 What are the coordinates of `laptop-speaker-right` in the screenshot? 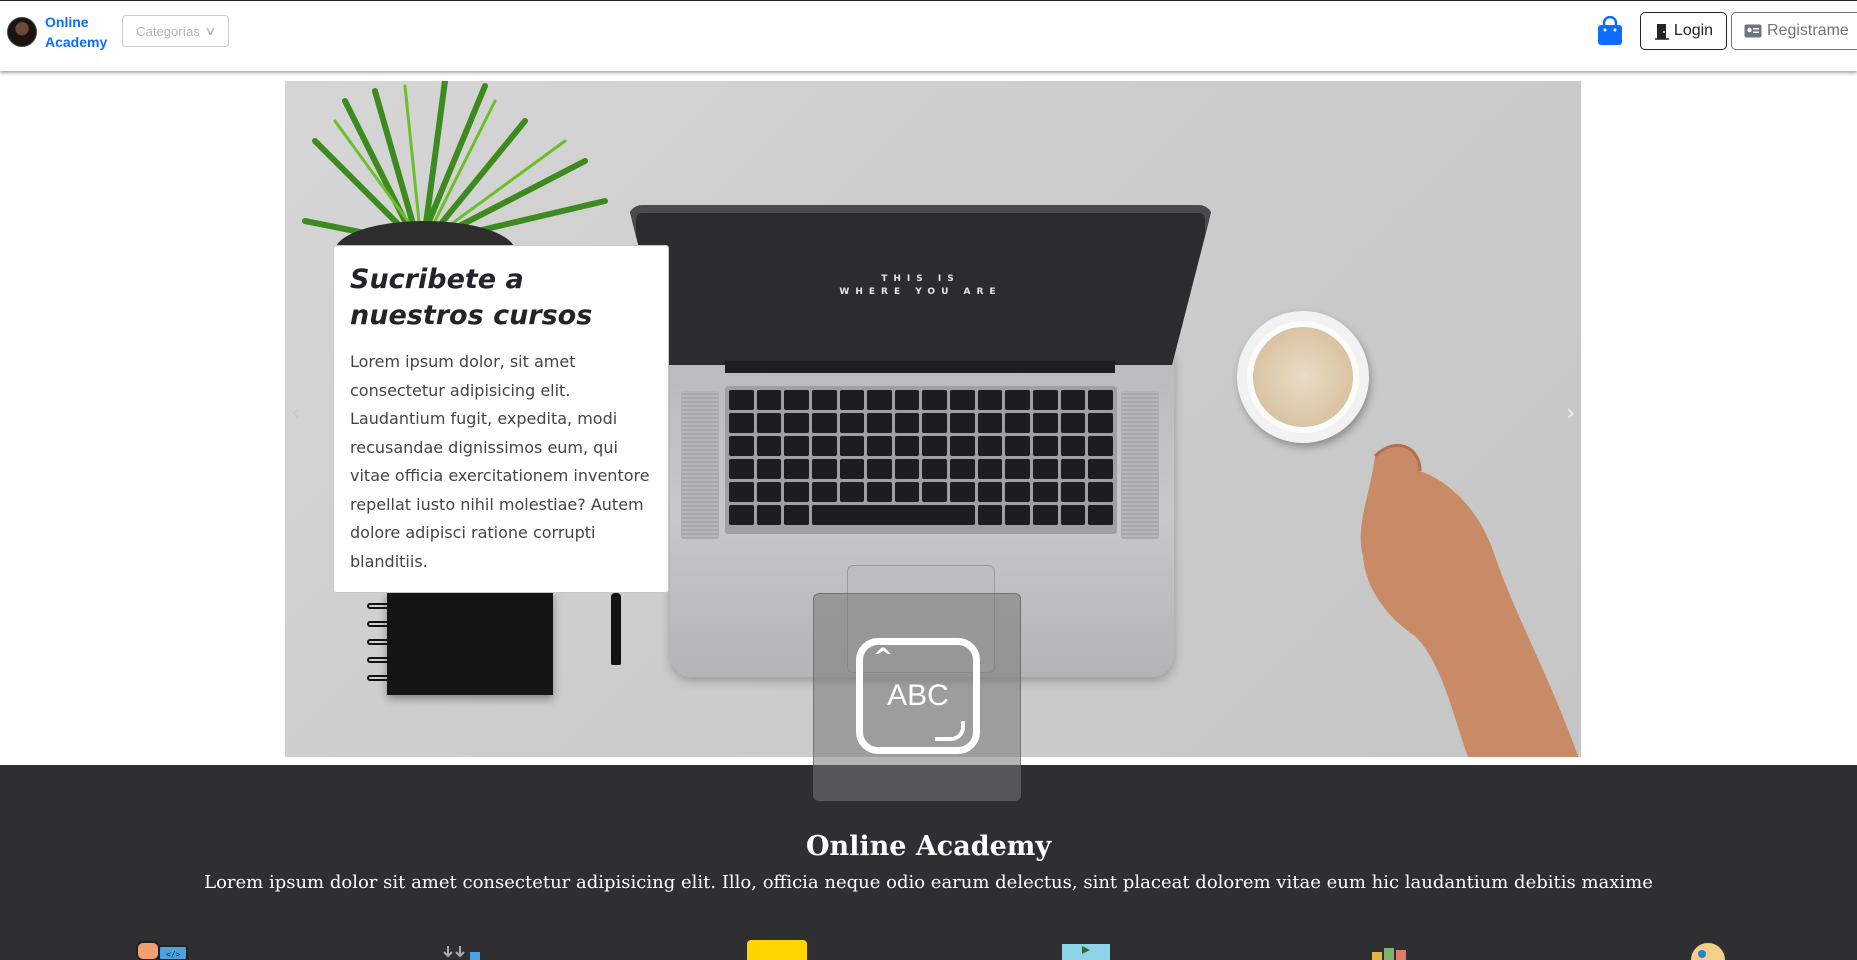 It's located at (1140, 465).